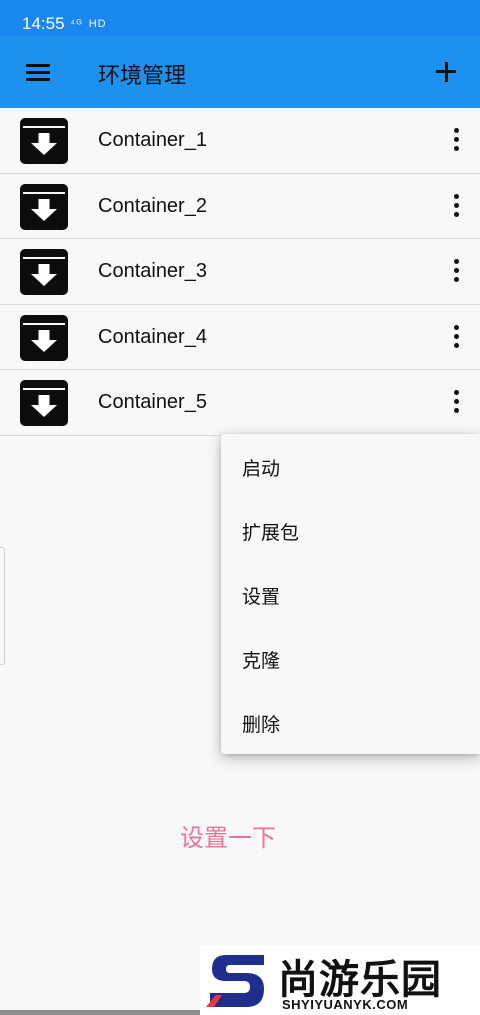 This screenshot has height=1015, width=480. What do you see at coordinates (228, 838) in the screenshot?
I see `hint-text: 设置一下` at bounding box center [228, 838].